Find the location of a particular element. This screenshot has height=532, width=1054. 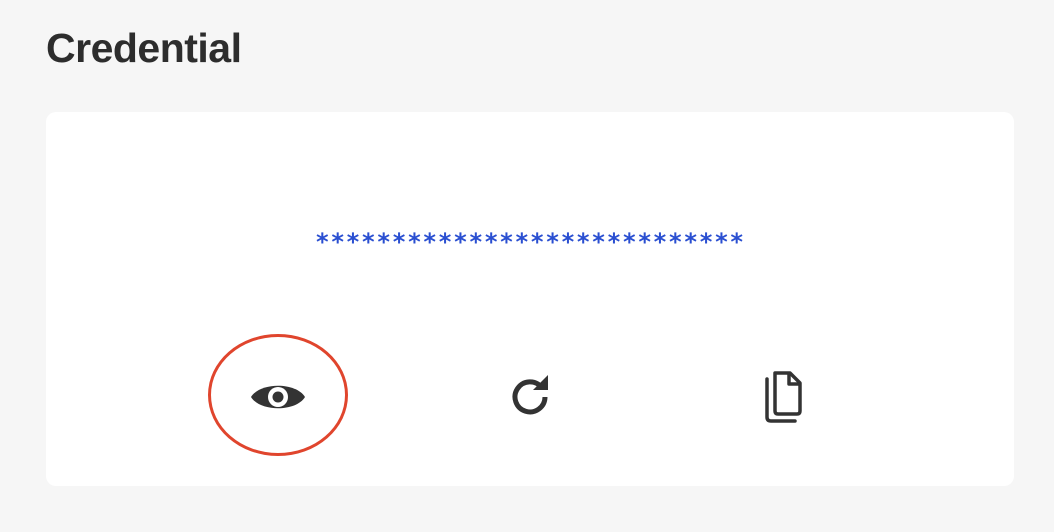

refresh-icon is located at coordinates (530, 395).